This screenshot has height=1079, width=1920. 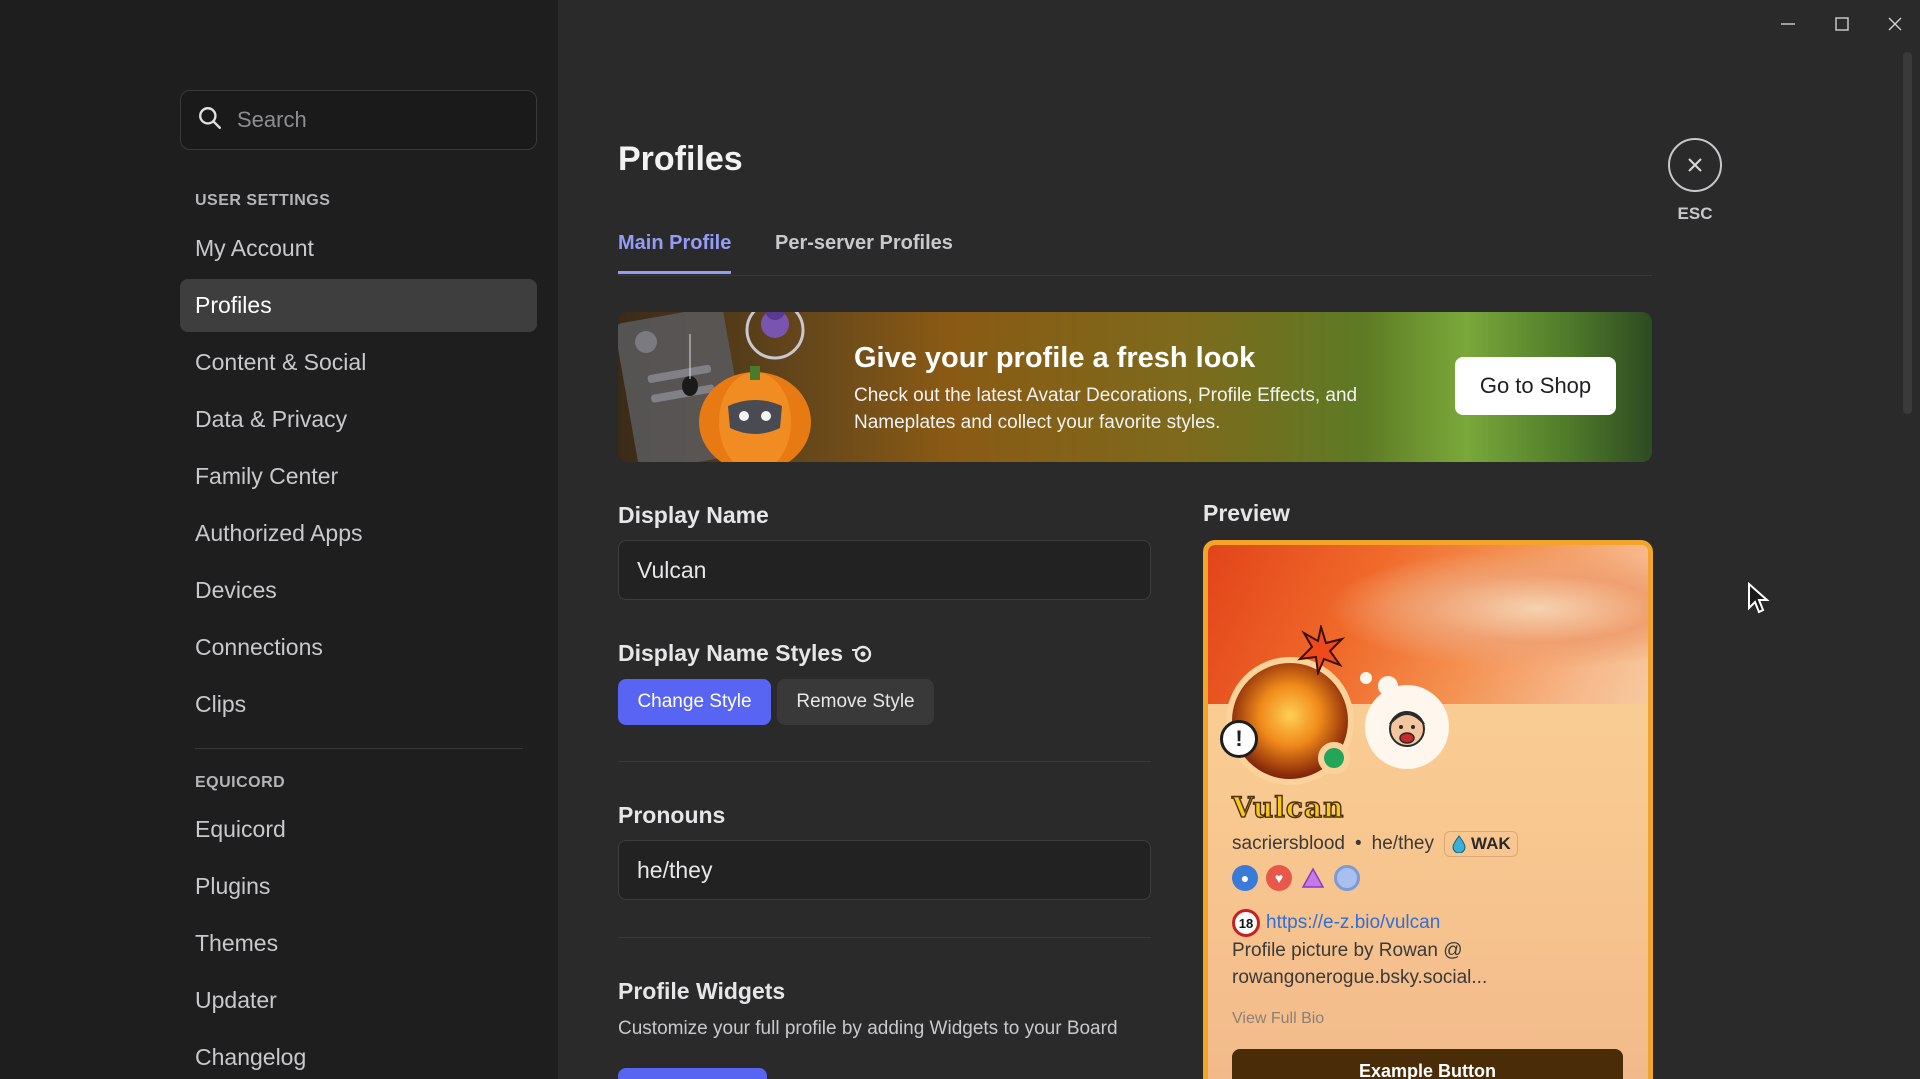 What do you see at coordinates (731, 653) in the screenshot?
I see `display-name-styles-label: Display Name Styles` at bounding box center [731, 653].